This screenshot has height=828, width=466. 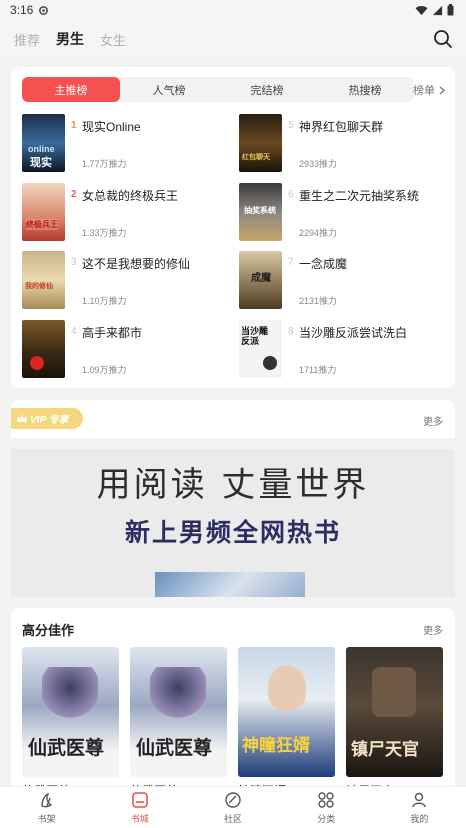 What do you see at coordinates (43, 143) in the screenshot?
I see `book-cover-1: online 现实` at bounding box center [43, 143].